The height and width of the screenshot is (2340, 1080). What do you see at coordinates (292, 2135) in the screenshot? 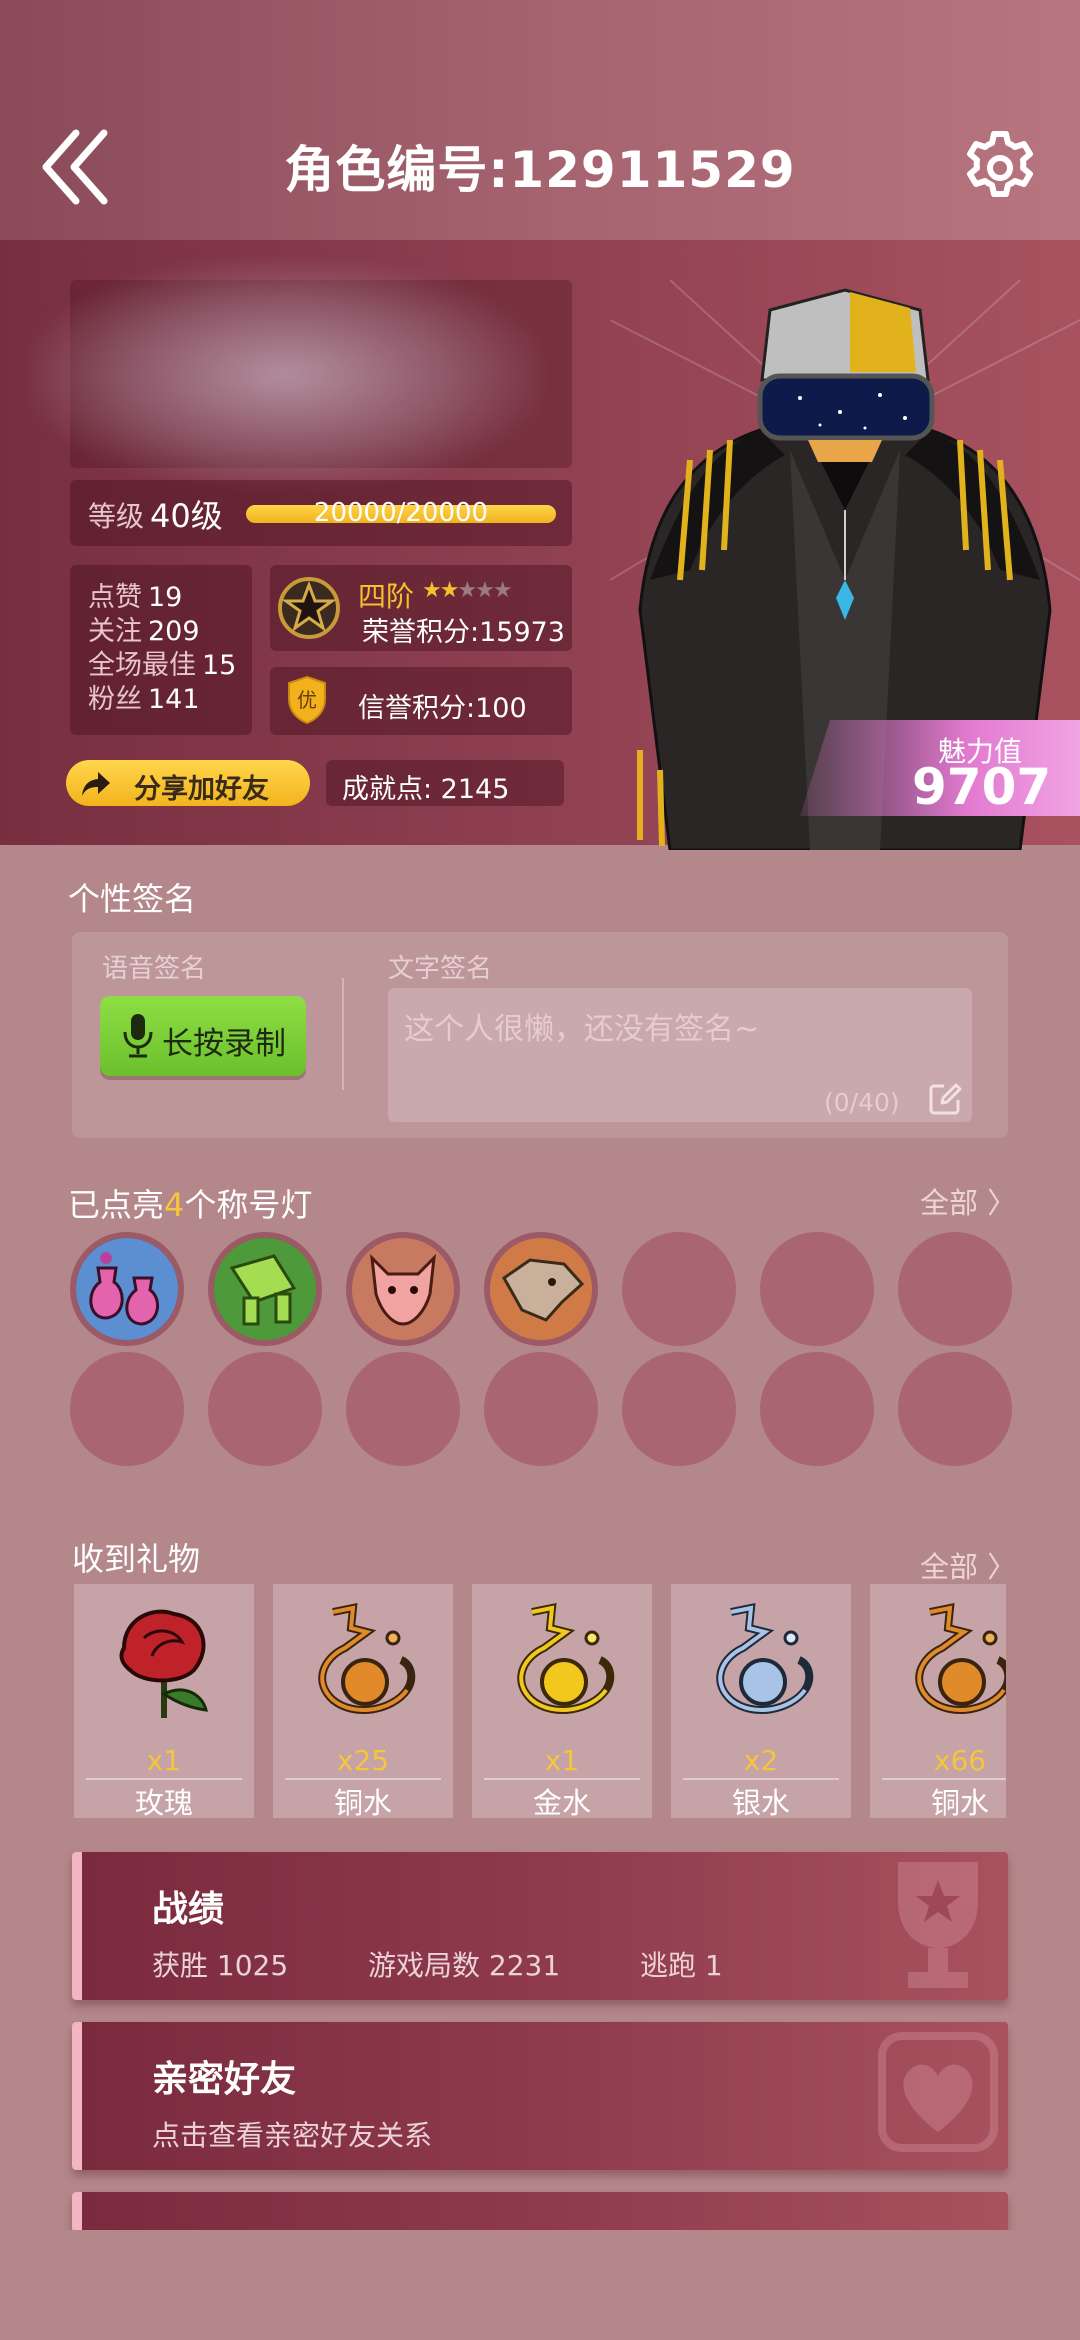
I see `close-friends-subtitle: 点击查看亲密好友关系` at bounding box center [292, 2135].